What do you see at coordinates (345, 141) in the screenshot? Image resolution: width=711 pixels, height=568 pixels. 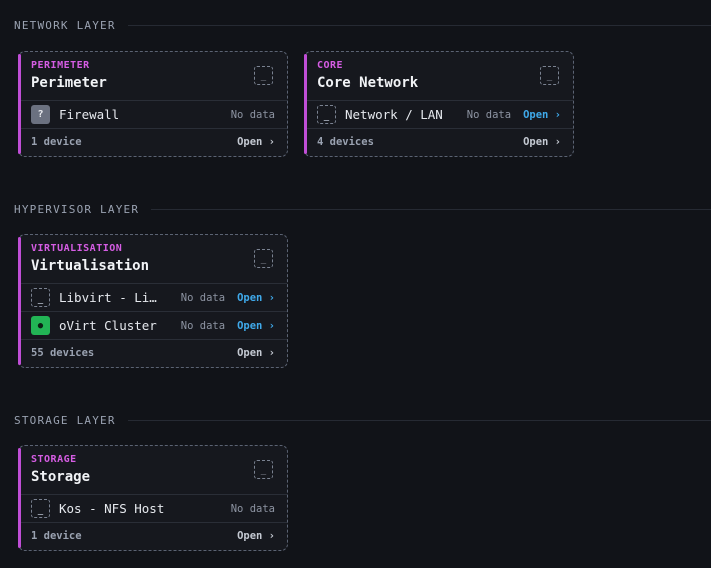 I see `device-count: 4 devices` at bounding box center [345, 141].